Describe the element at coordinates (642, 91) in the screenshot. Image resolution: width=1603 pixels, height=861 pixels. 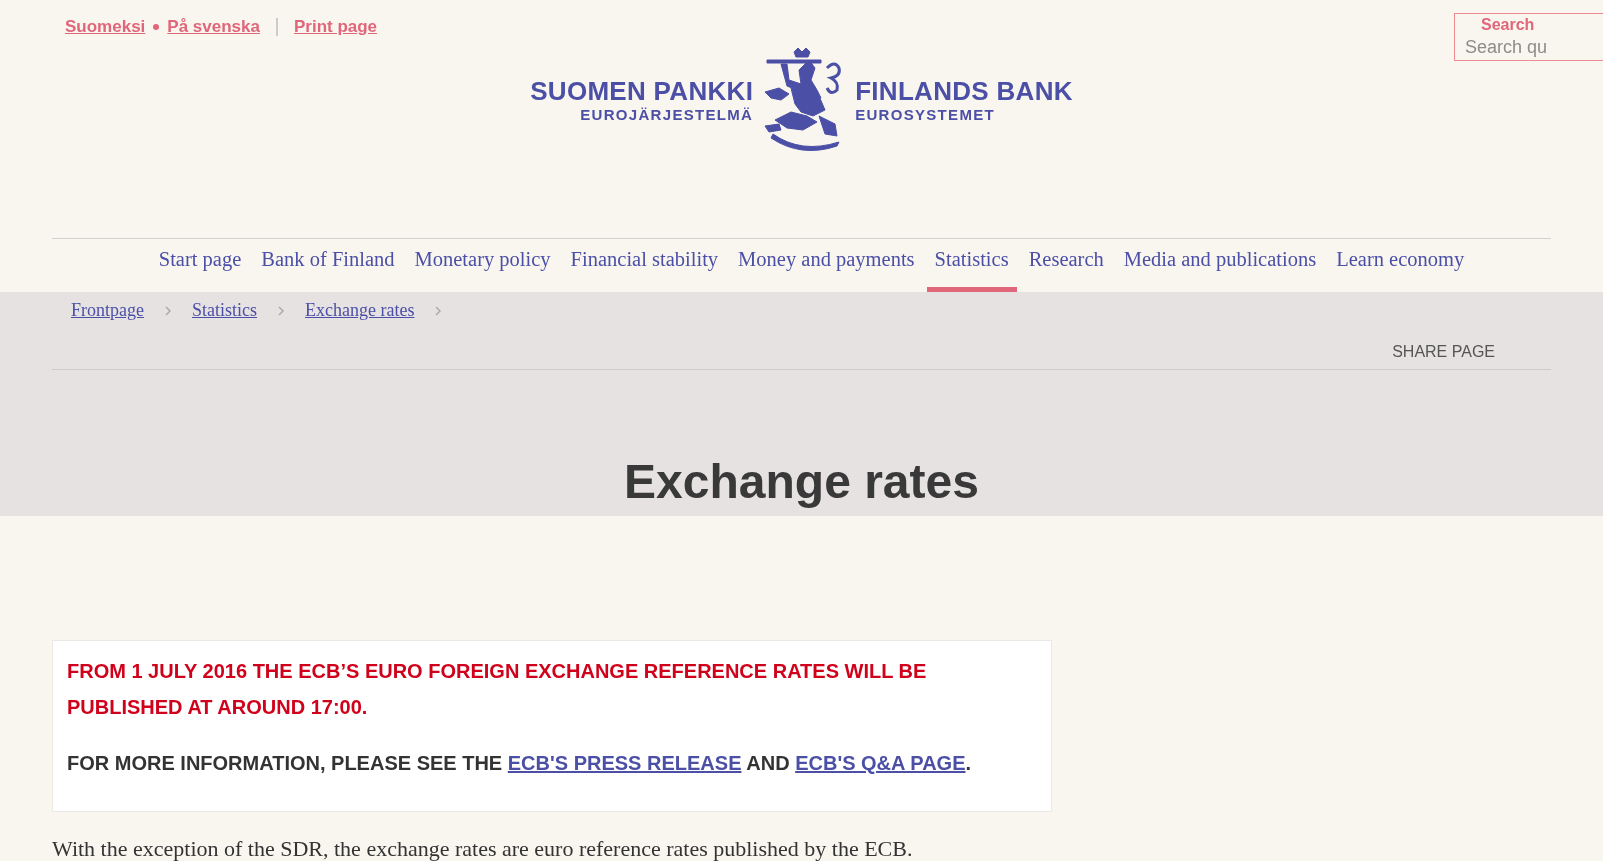
I see `logo-text: SUOMEN PANKKI` at that location.